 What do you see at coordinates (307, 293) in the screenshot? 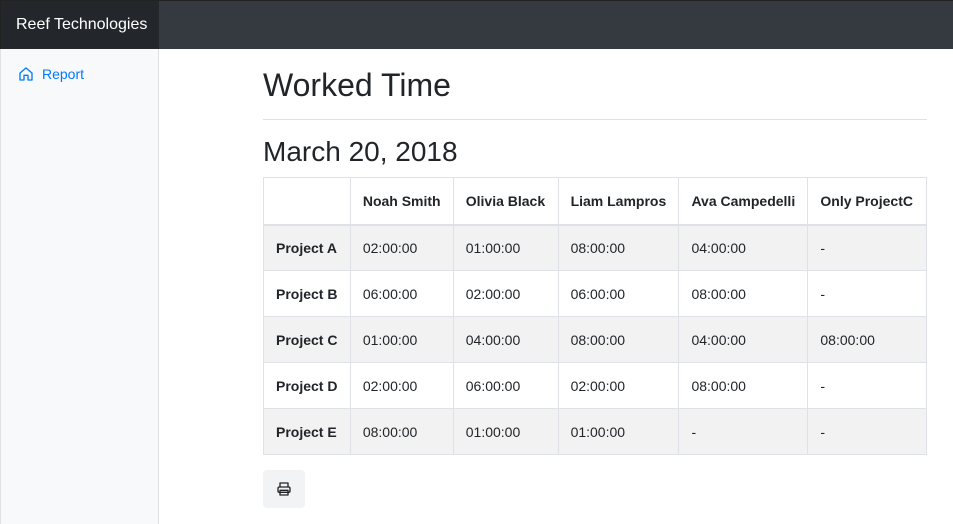
I see `row-header: Project B` at bounding box center [307, 293].